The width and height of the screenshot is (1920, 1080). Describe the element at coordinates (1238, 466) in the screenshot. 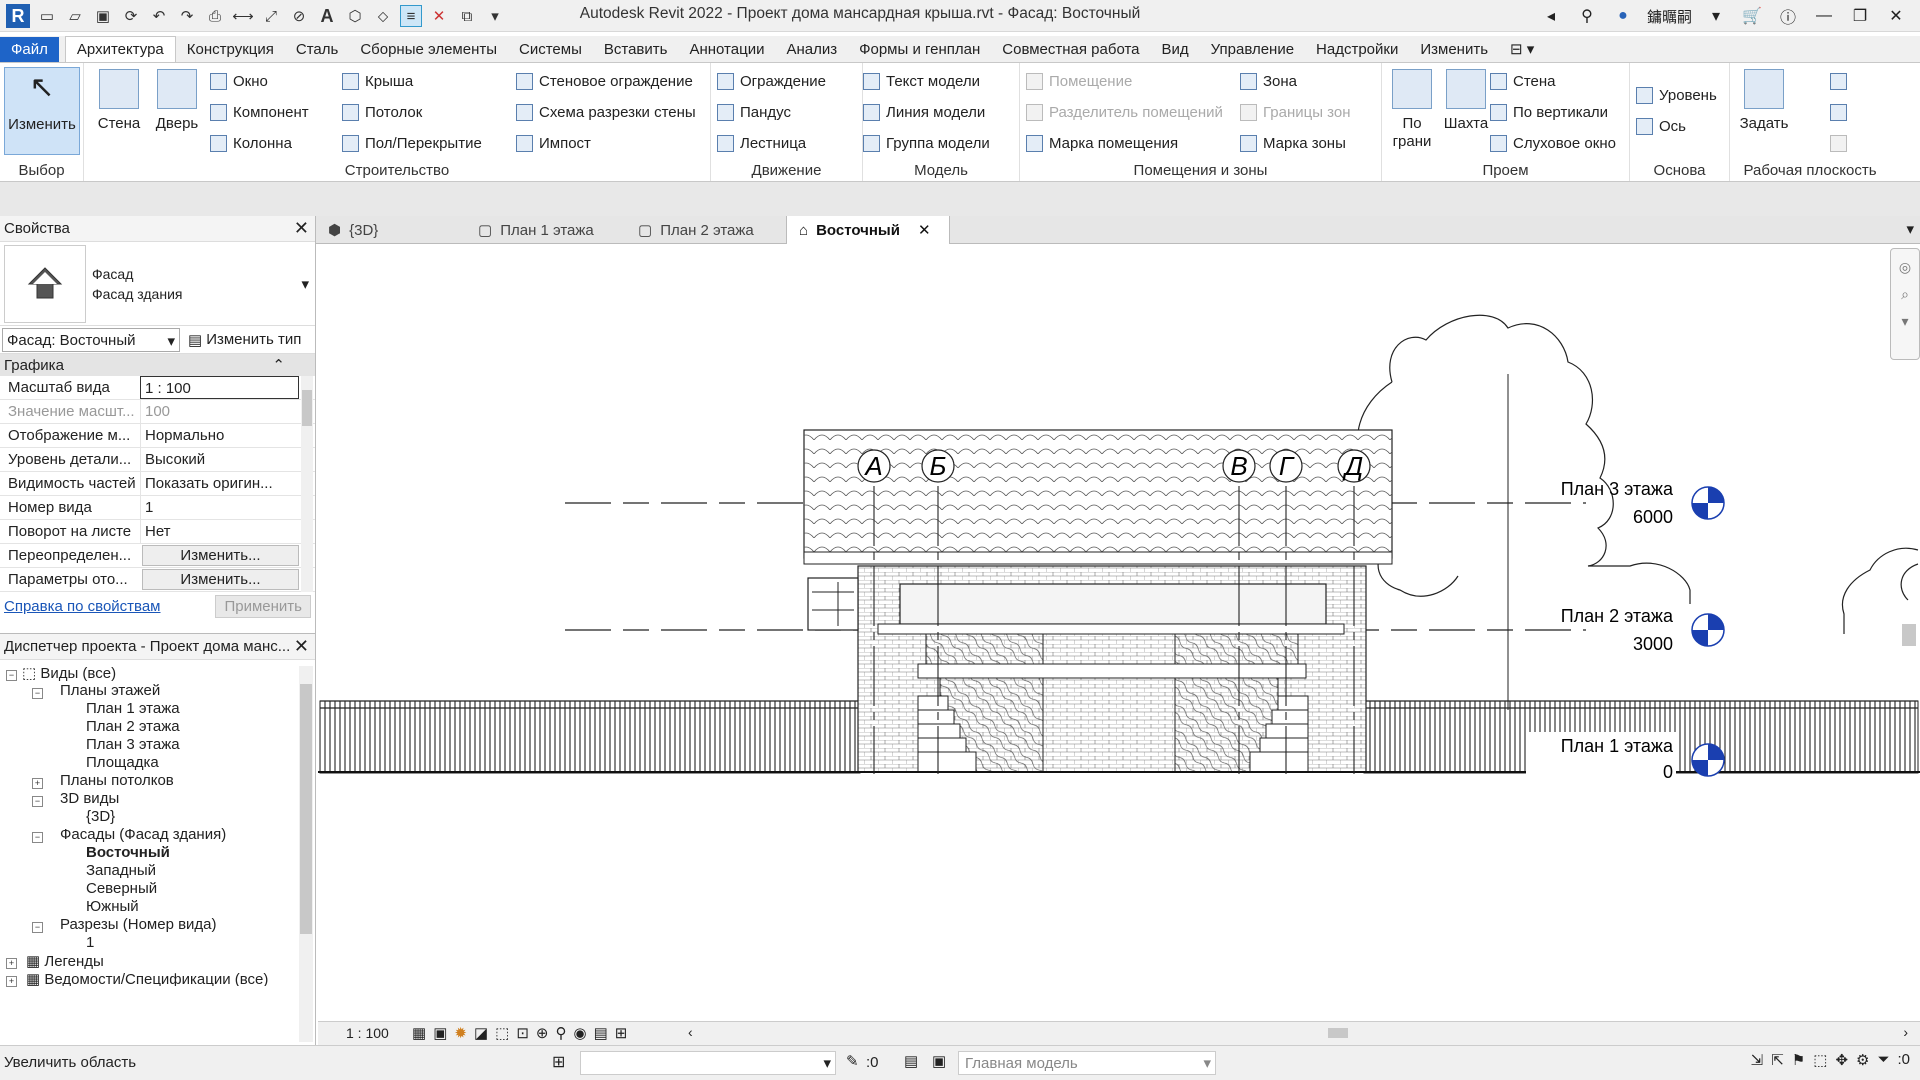

I see `grid-label-v: В` at that location.